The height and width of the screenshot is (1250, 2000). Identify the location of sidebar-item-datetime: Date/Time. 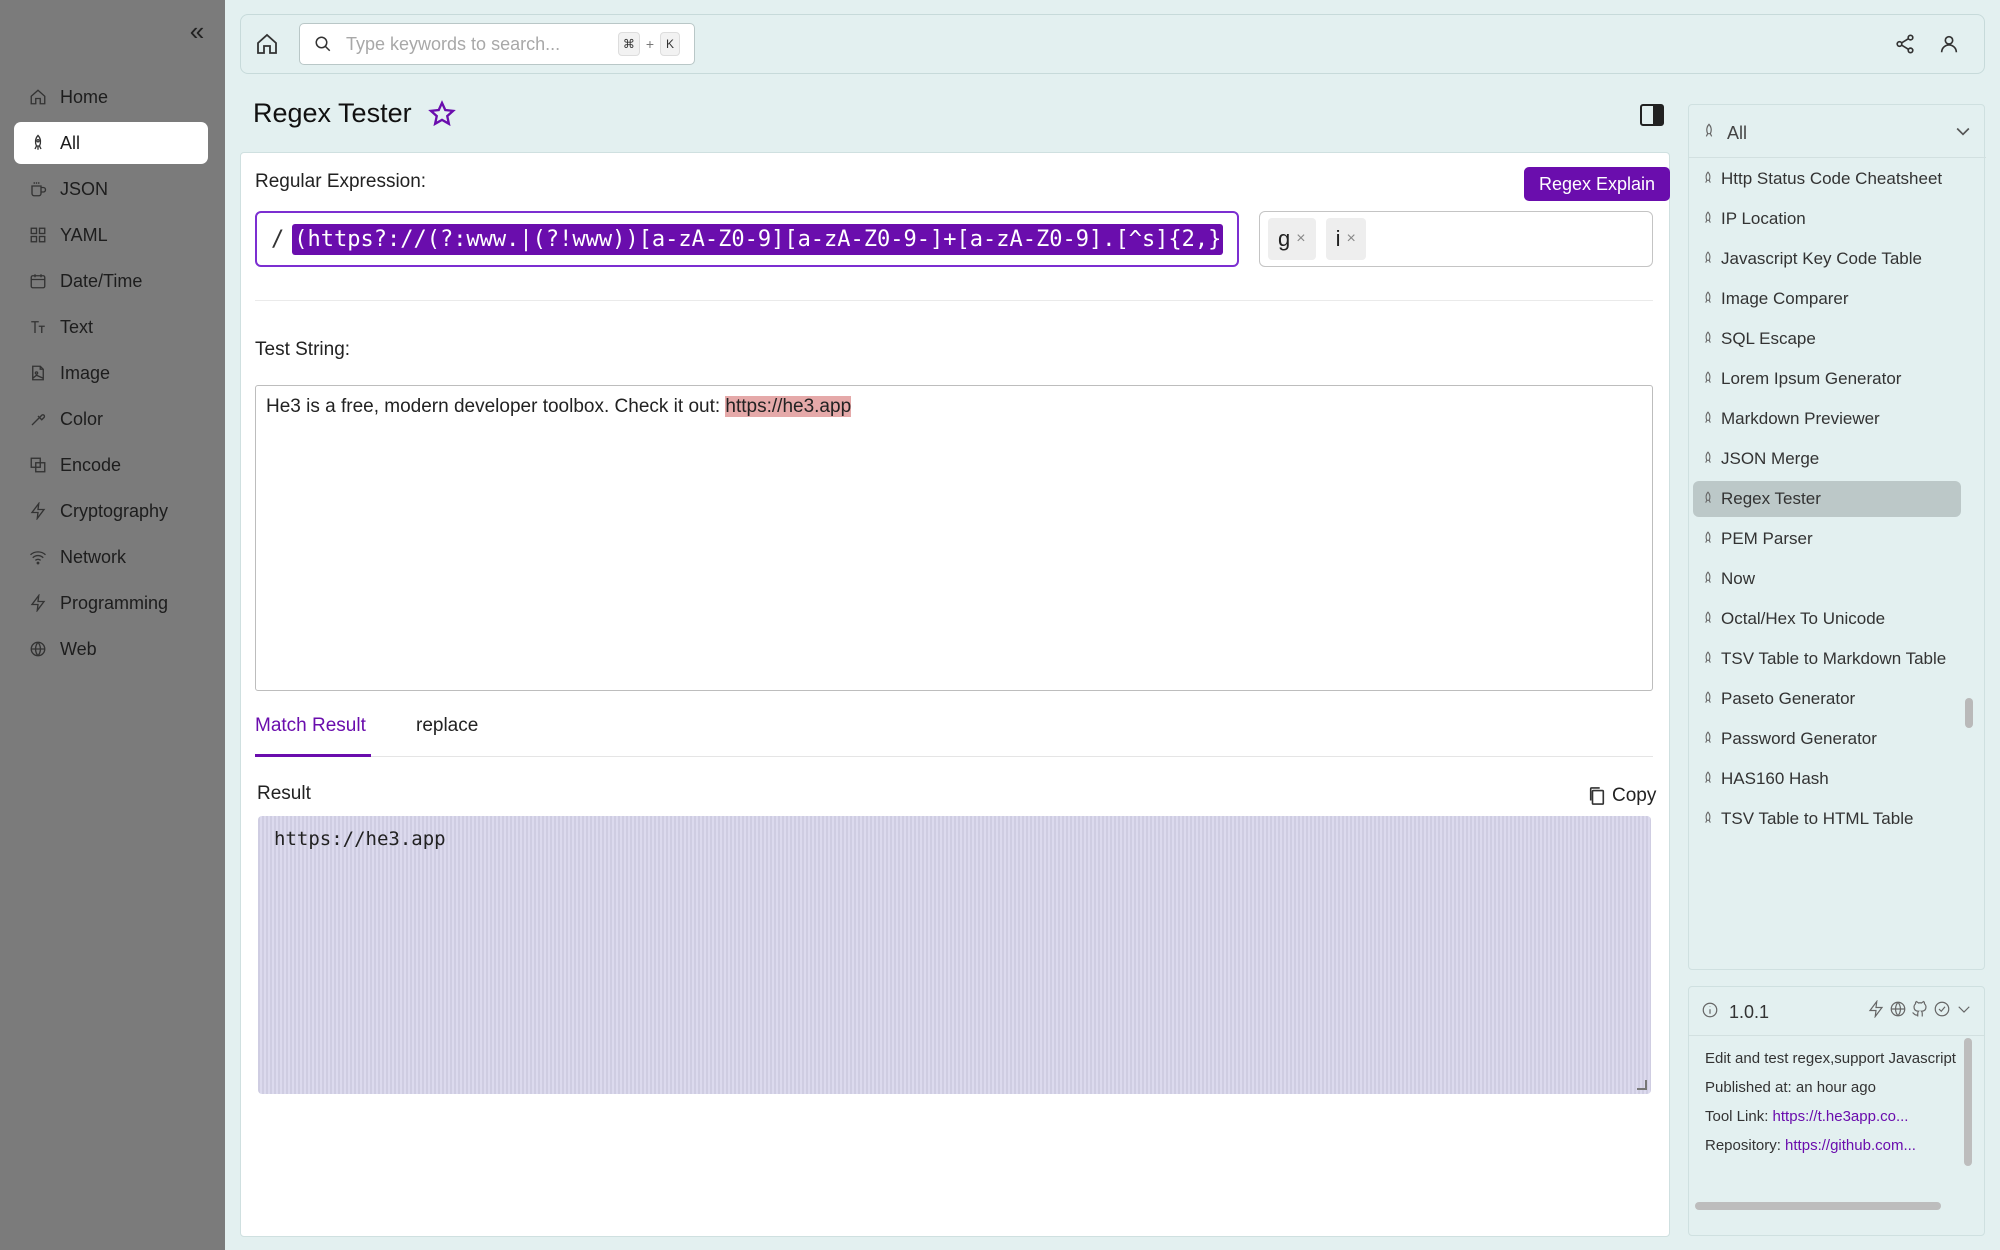
(111, 281).